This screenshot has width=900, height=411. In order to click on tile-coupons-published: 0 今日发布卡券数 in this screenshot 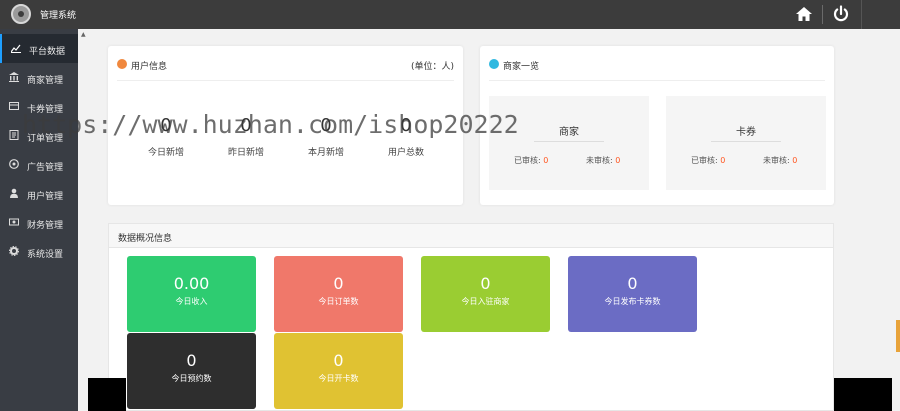, I will do `click(632, 294)`.